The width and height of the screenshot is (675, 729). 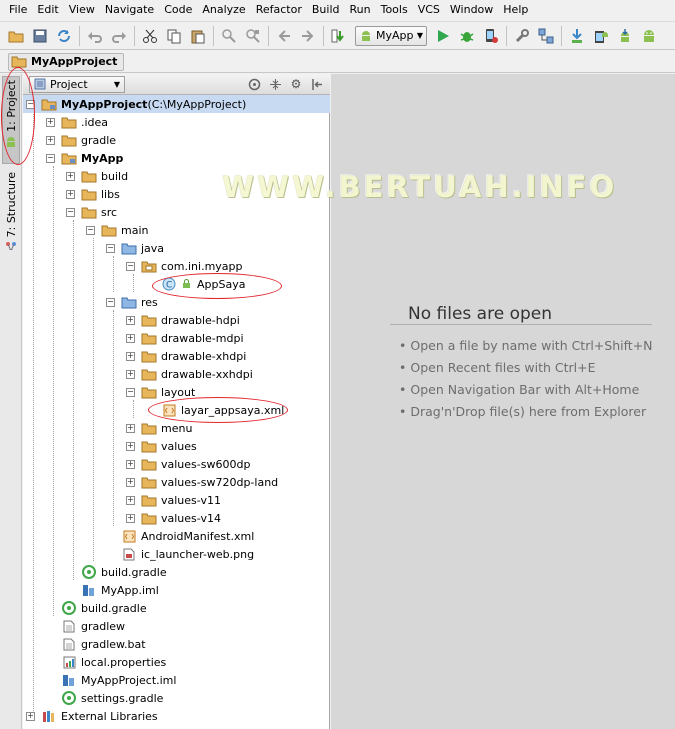 I want to click on device-debug-icon, so click(x=491, y=36).